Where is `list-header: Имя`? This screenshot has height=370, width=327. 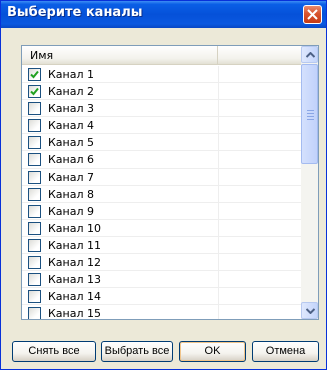
list-header: Имя is located at coordinates (162, 55).